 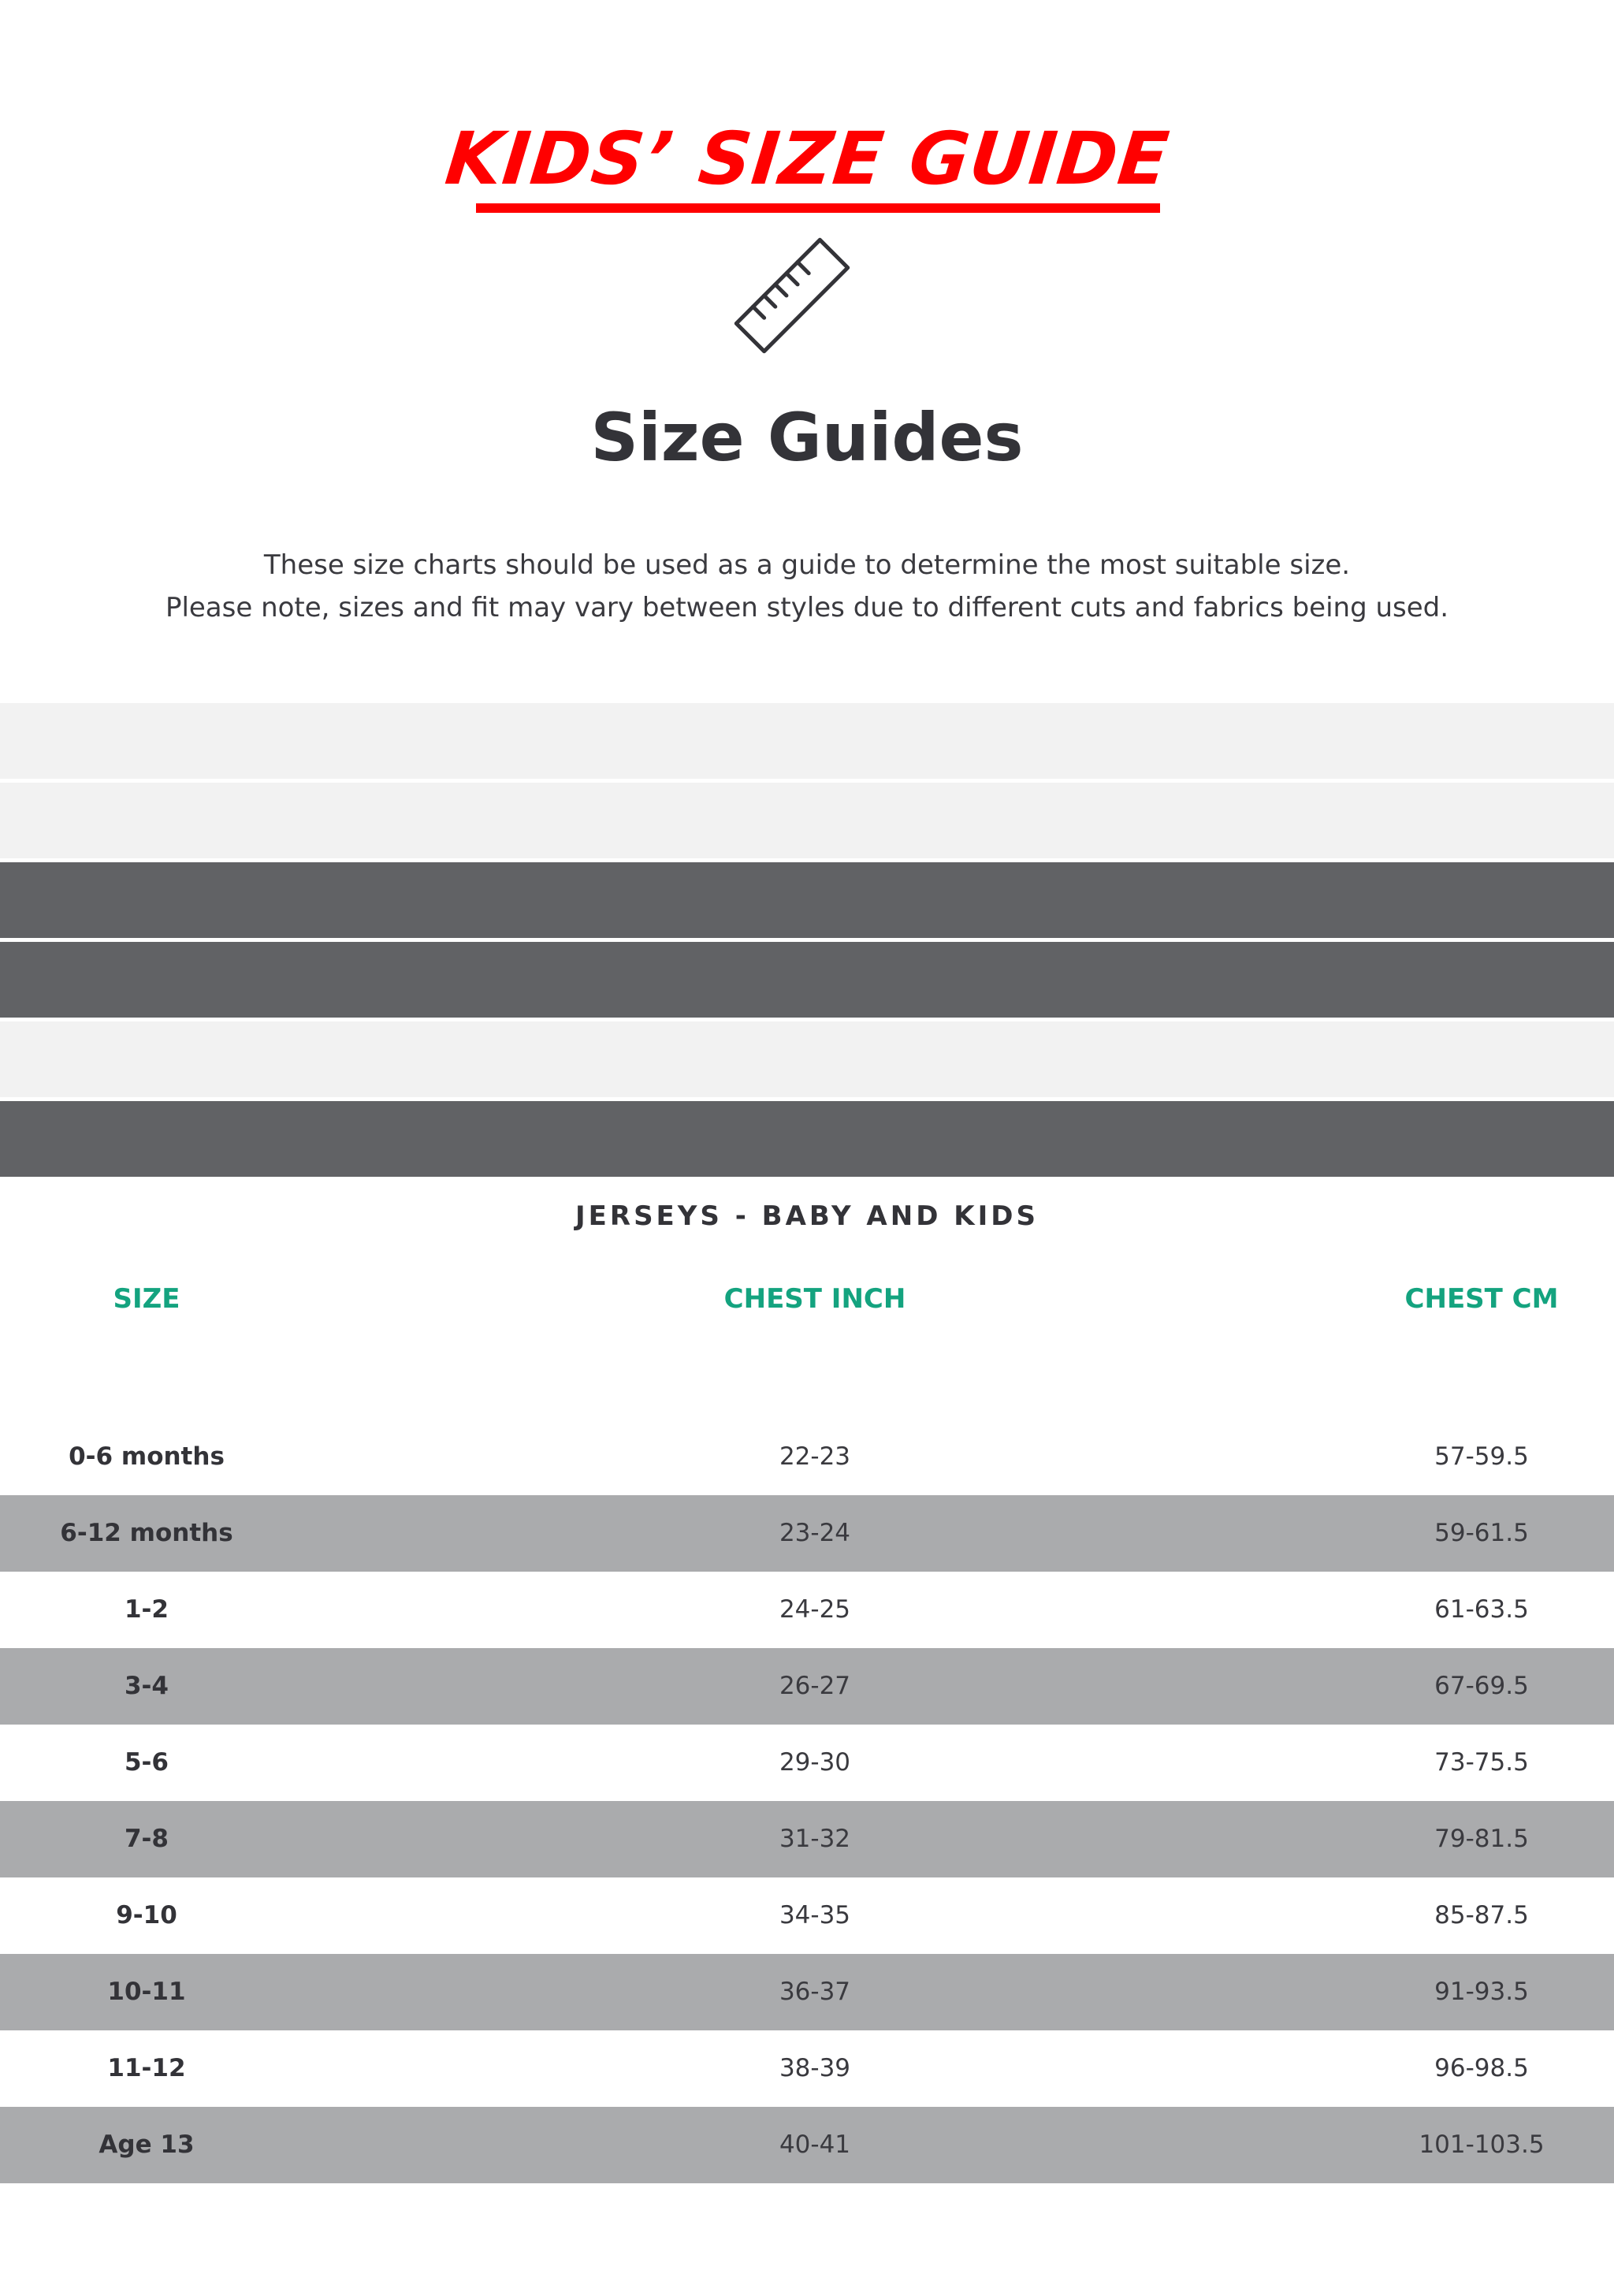 What do you see at coordinates (146, 1533) in the screenshot?
I see `size-cell: 6-12 months` at bounding box center [146, 1533].